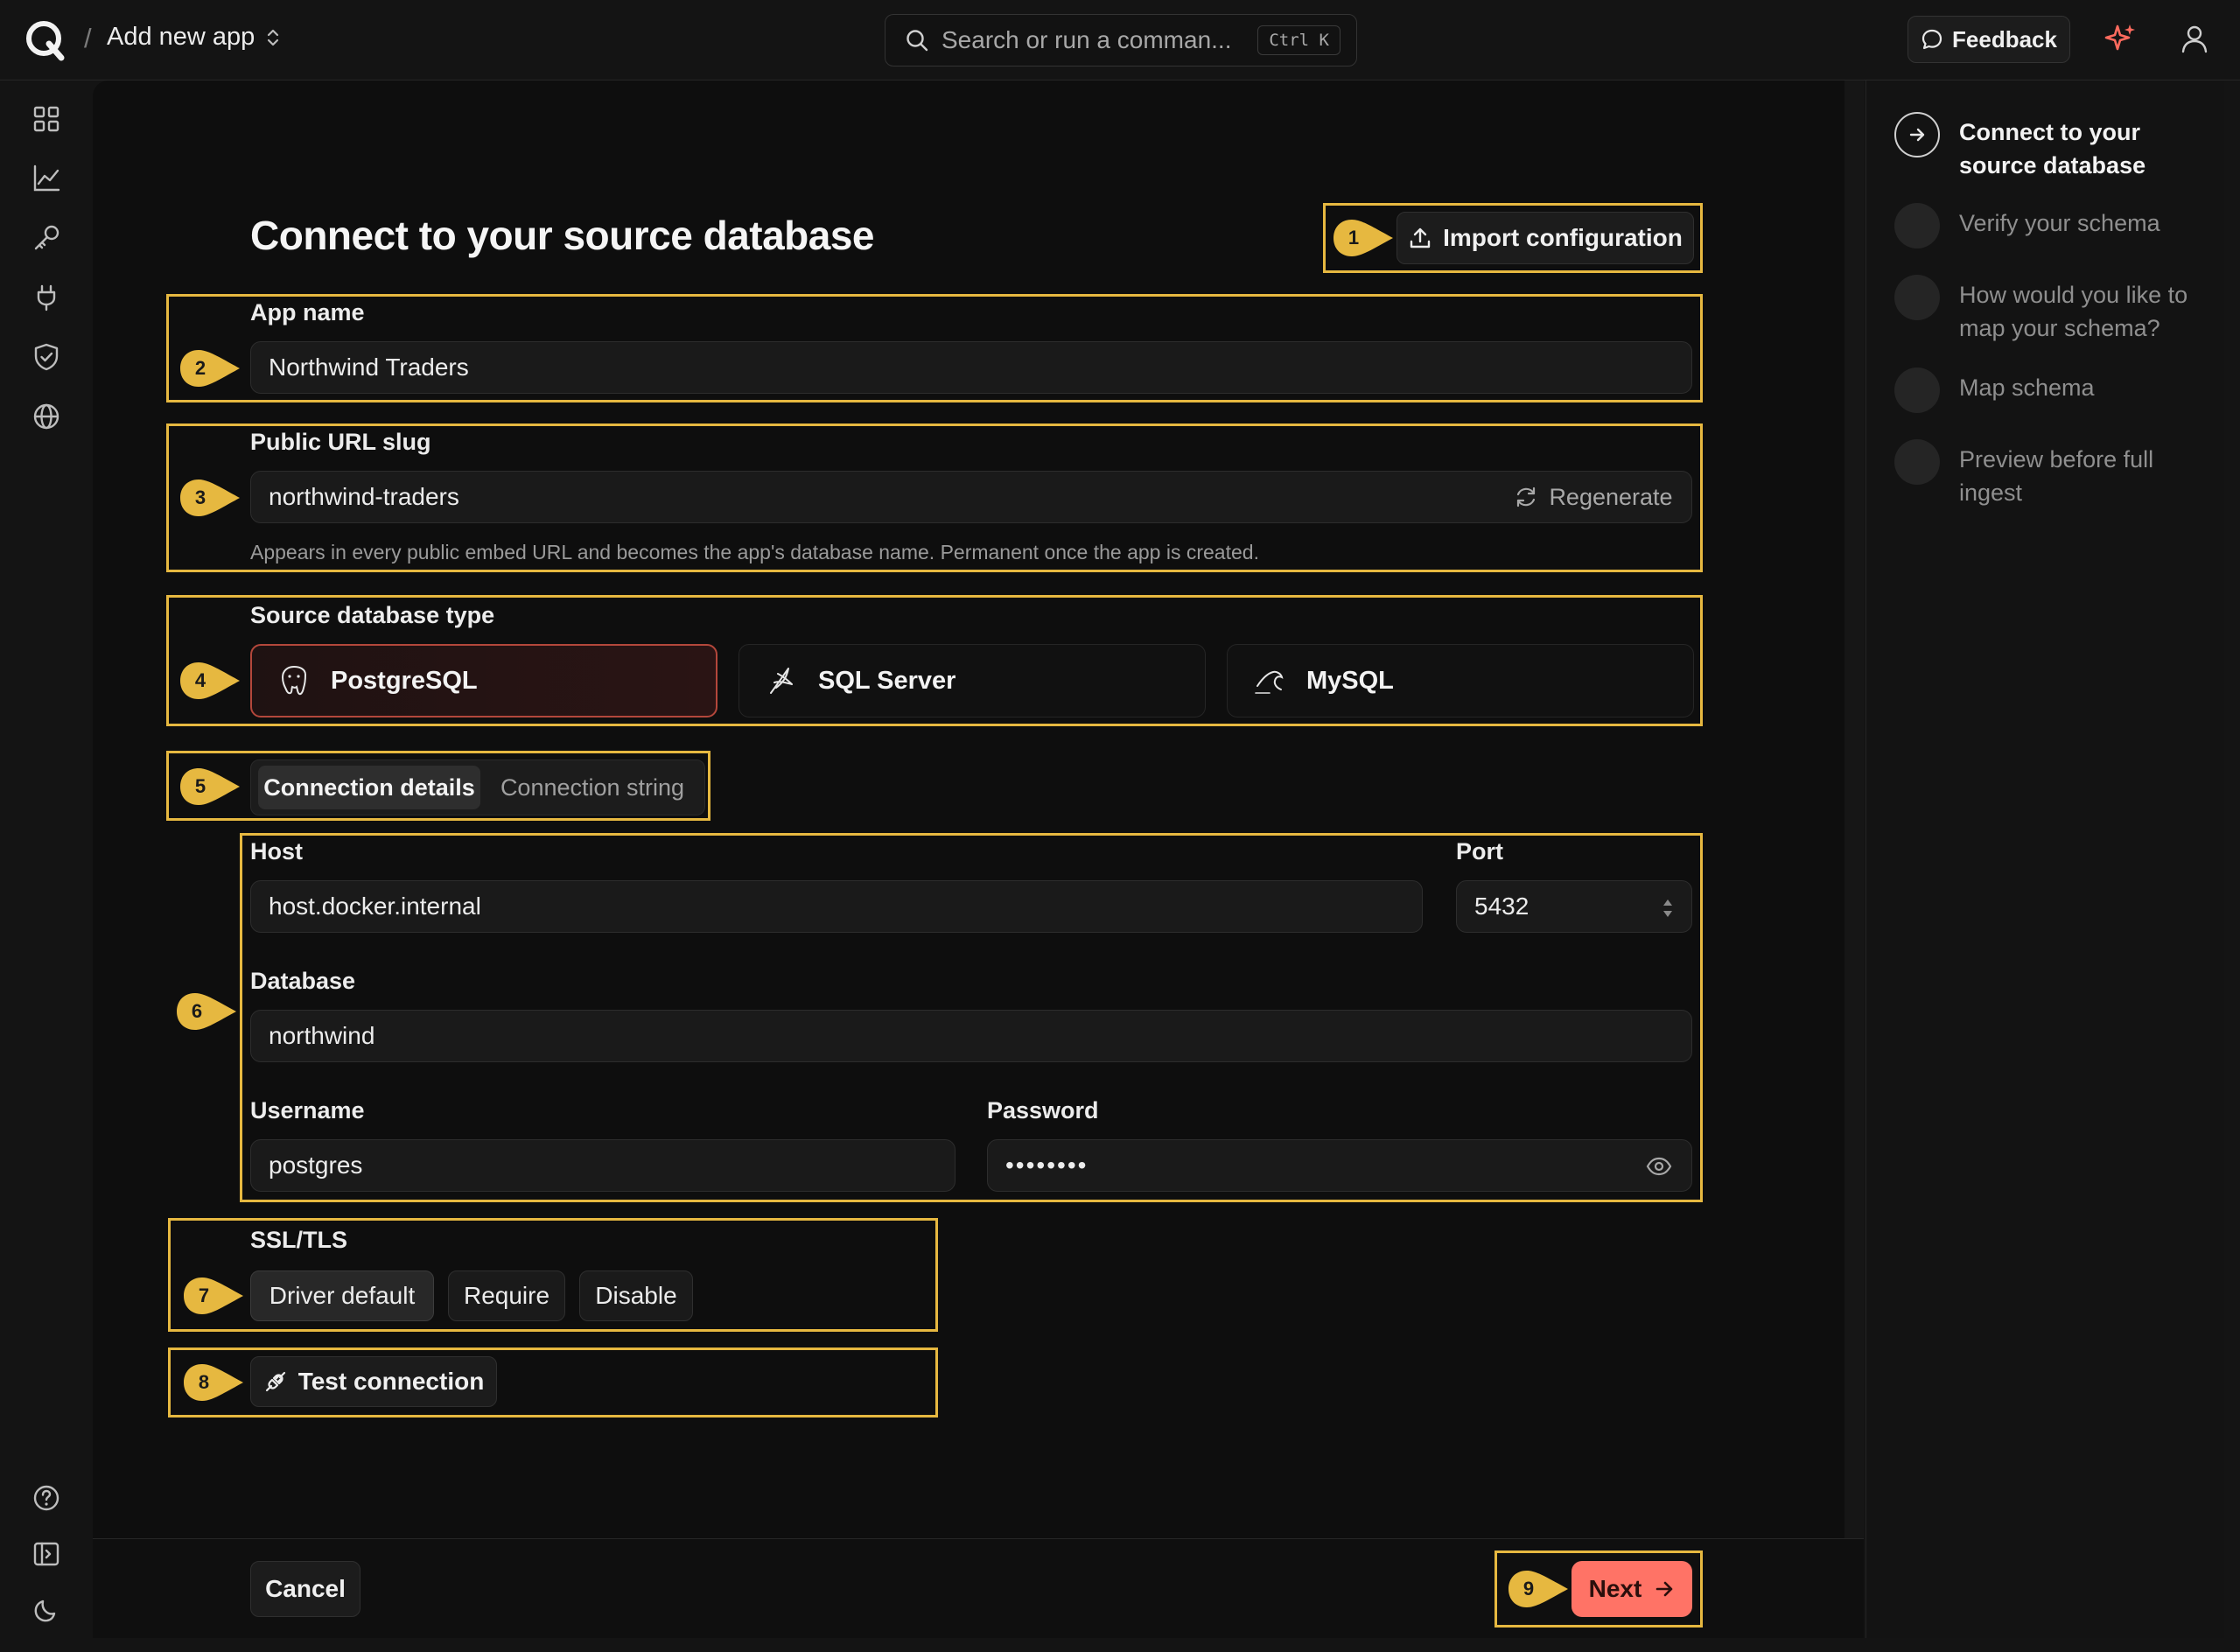 Image resolution: width=2240 pixels, height=1652 pixels. What do you see at coordinates (404, 680) in the screenshot?
I see `db-option-postgresql-label: PostgreSQL` at bounding box center [404, 680].